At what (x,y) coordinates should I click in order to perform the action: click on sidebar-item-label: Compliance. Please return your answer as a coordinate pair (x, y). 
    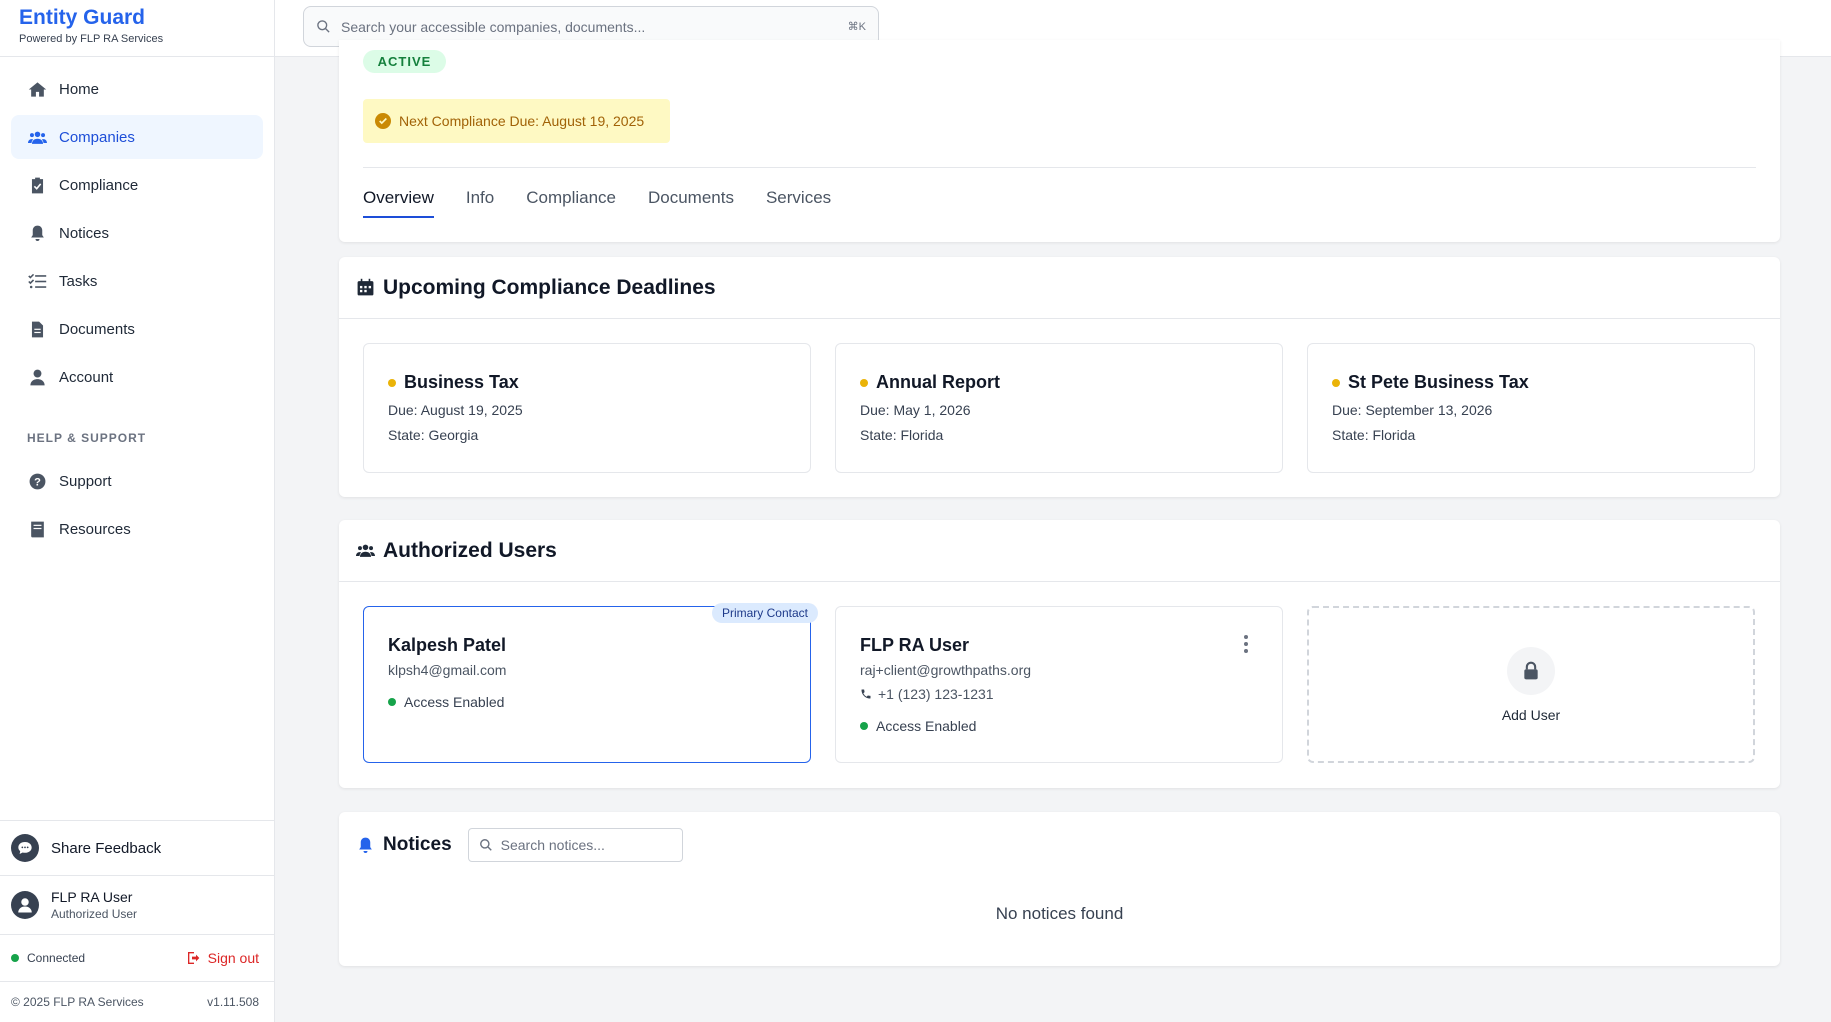
    Looking at the image, I should click on (99, 185).